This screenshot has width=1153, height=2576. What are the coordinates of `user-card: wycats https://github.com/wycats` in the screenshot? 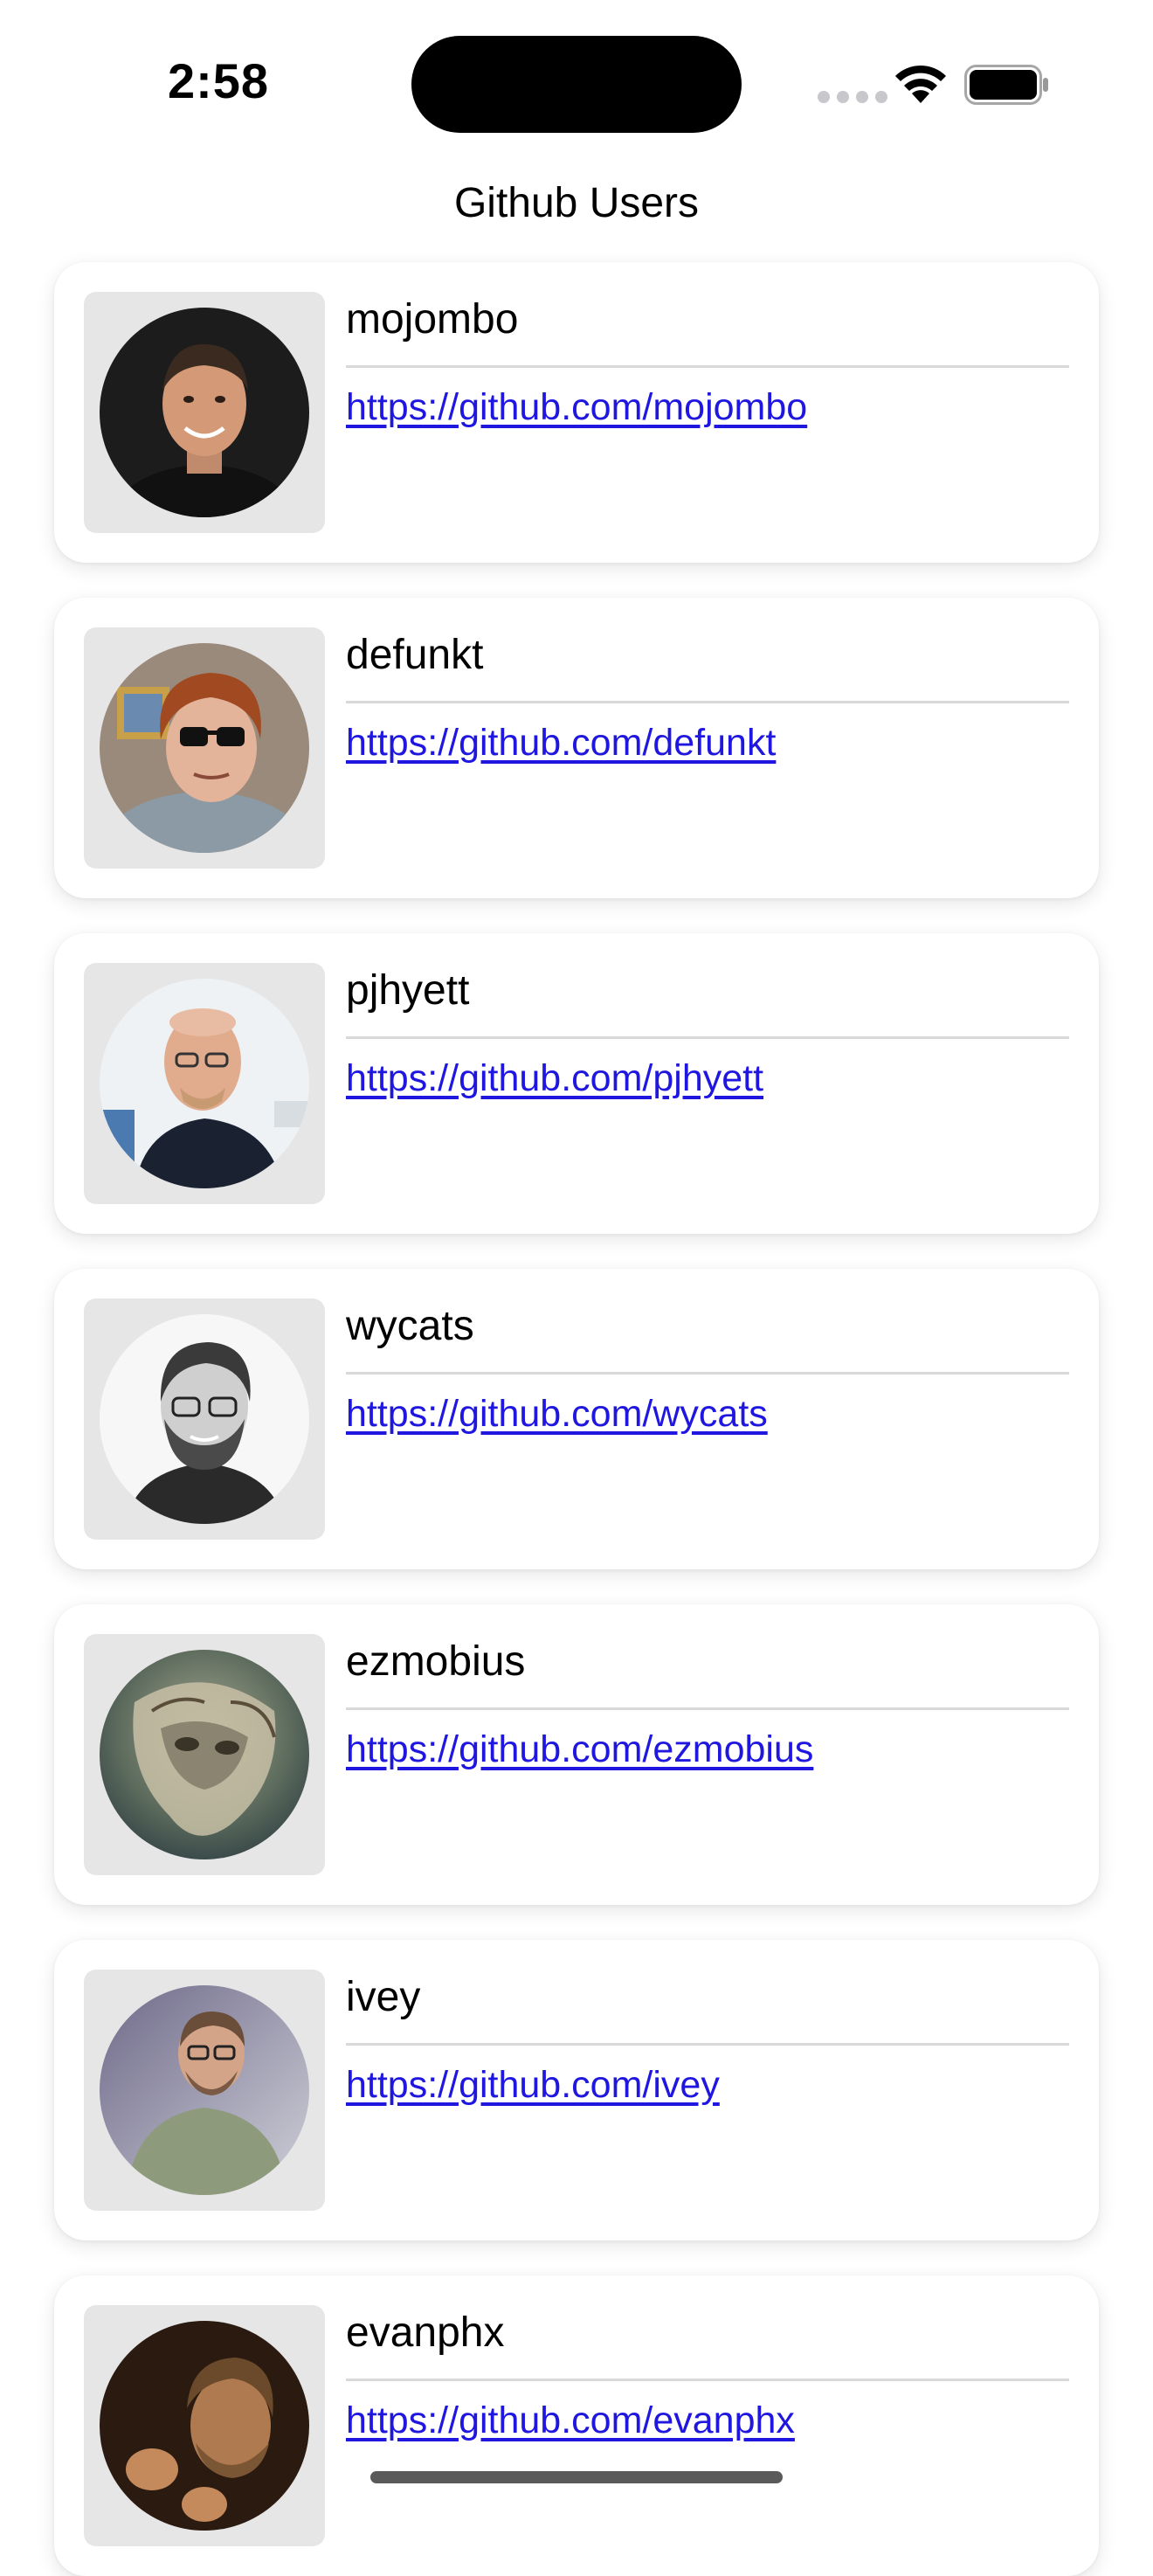 It's located at (576, 1419).